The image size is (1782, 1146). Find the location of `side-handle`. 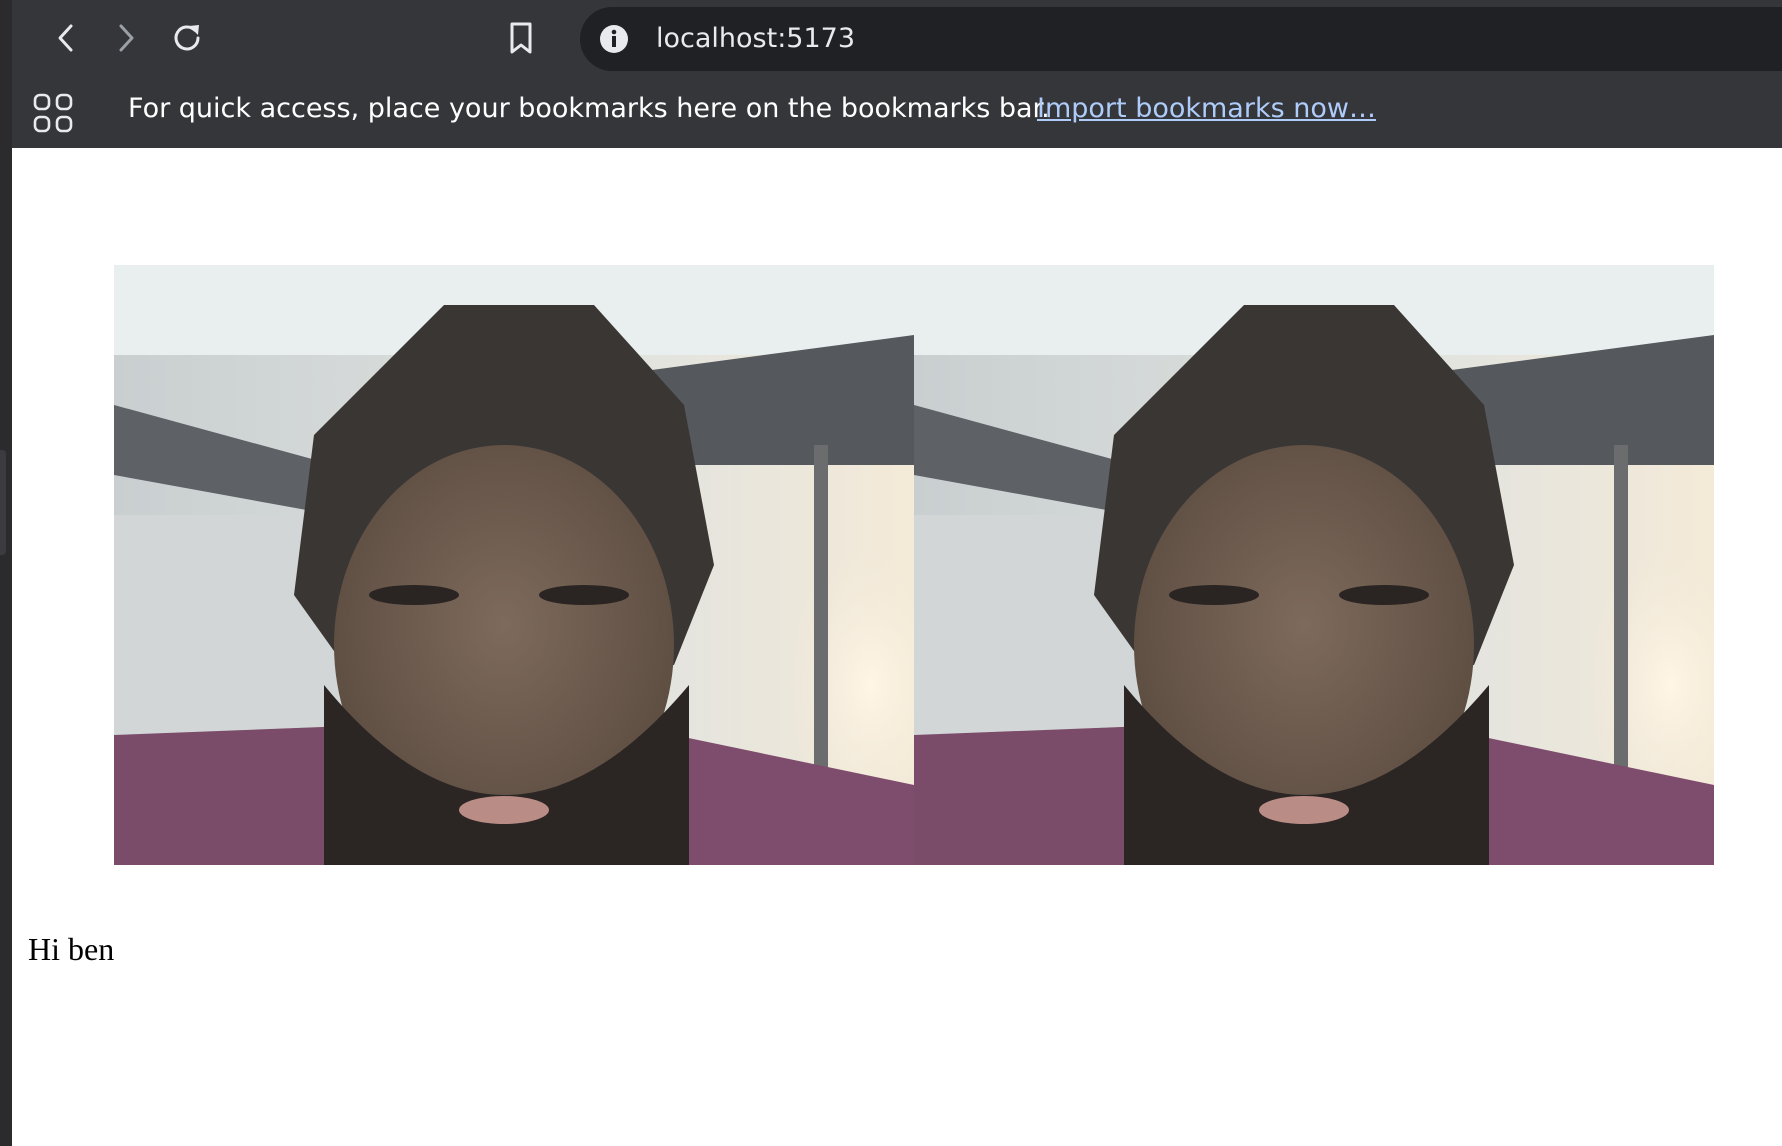

side-handle is located at coordinates (3, 502).